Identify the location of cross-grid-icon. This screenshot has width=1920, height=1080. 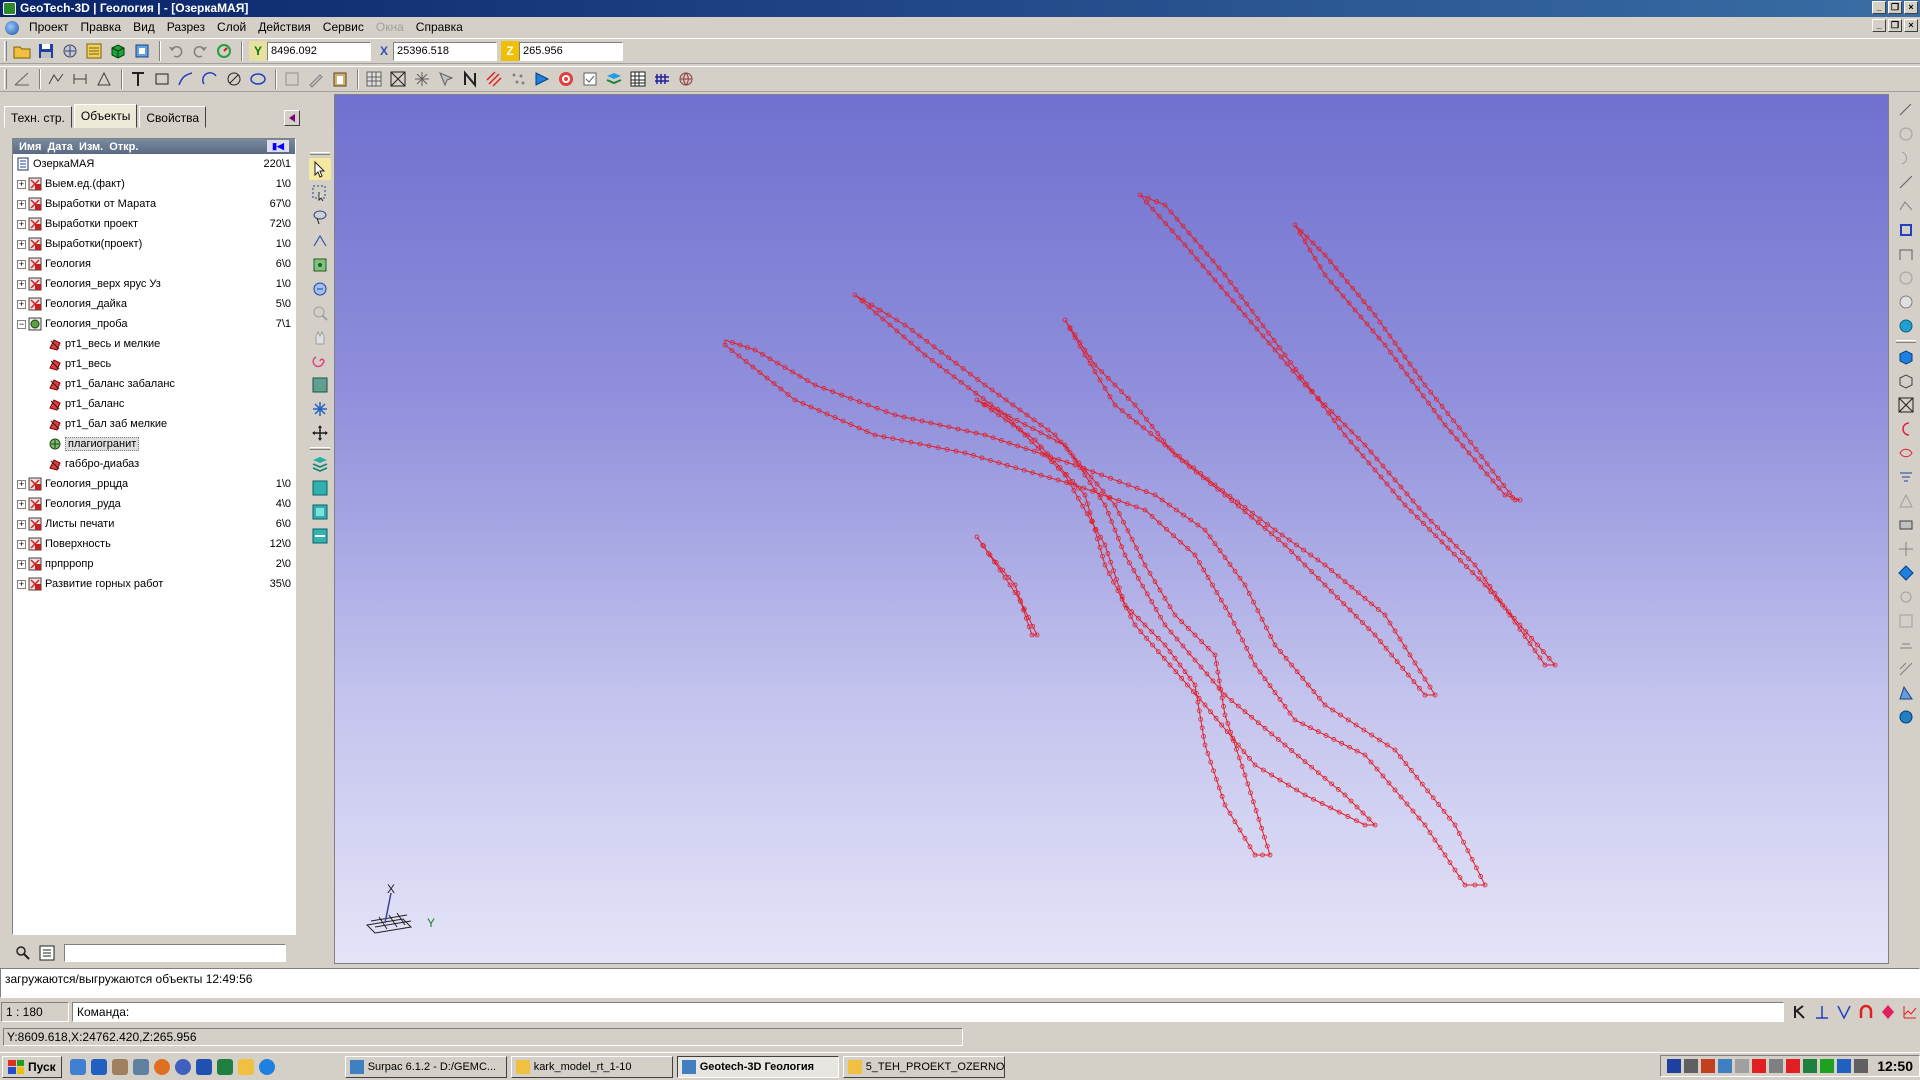
(398, 79).